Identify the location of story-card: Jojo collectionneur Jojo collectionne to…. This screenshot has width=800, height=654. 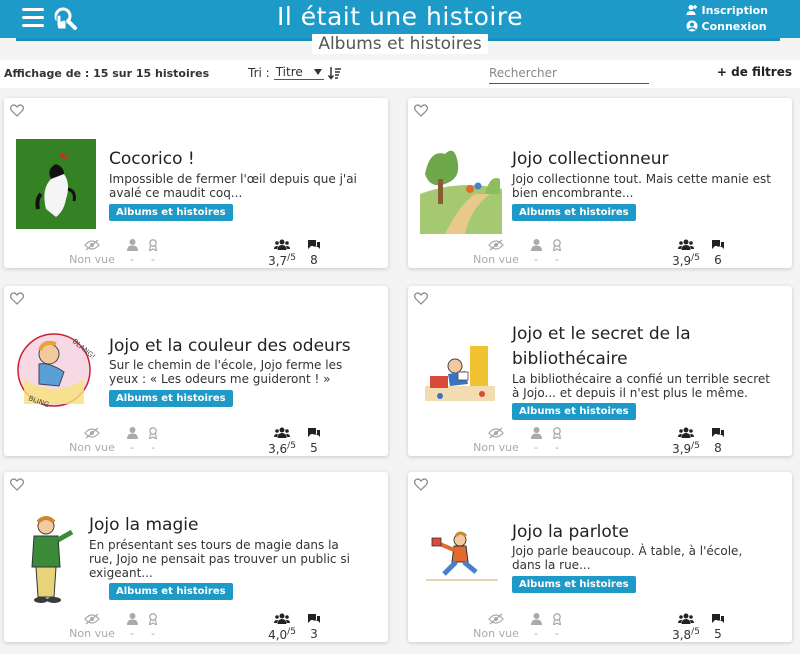
(600, 183).